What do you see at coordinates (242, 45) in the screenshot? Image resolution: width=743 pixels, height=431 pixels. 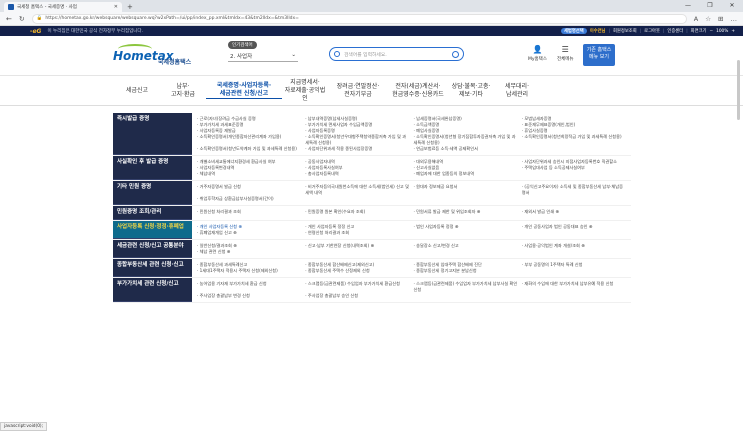 I see `popular-keyword-tag: 인기검색어` at bounding box center [242, 45].